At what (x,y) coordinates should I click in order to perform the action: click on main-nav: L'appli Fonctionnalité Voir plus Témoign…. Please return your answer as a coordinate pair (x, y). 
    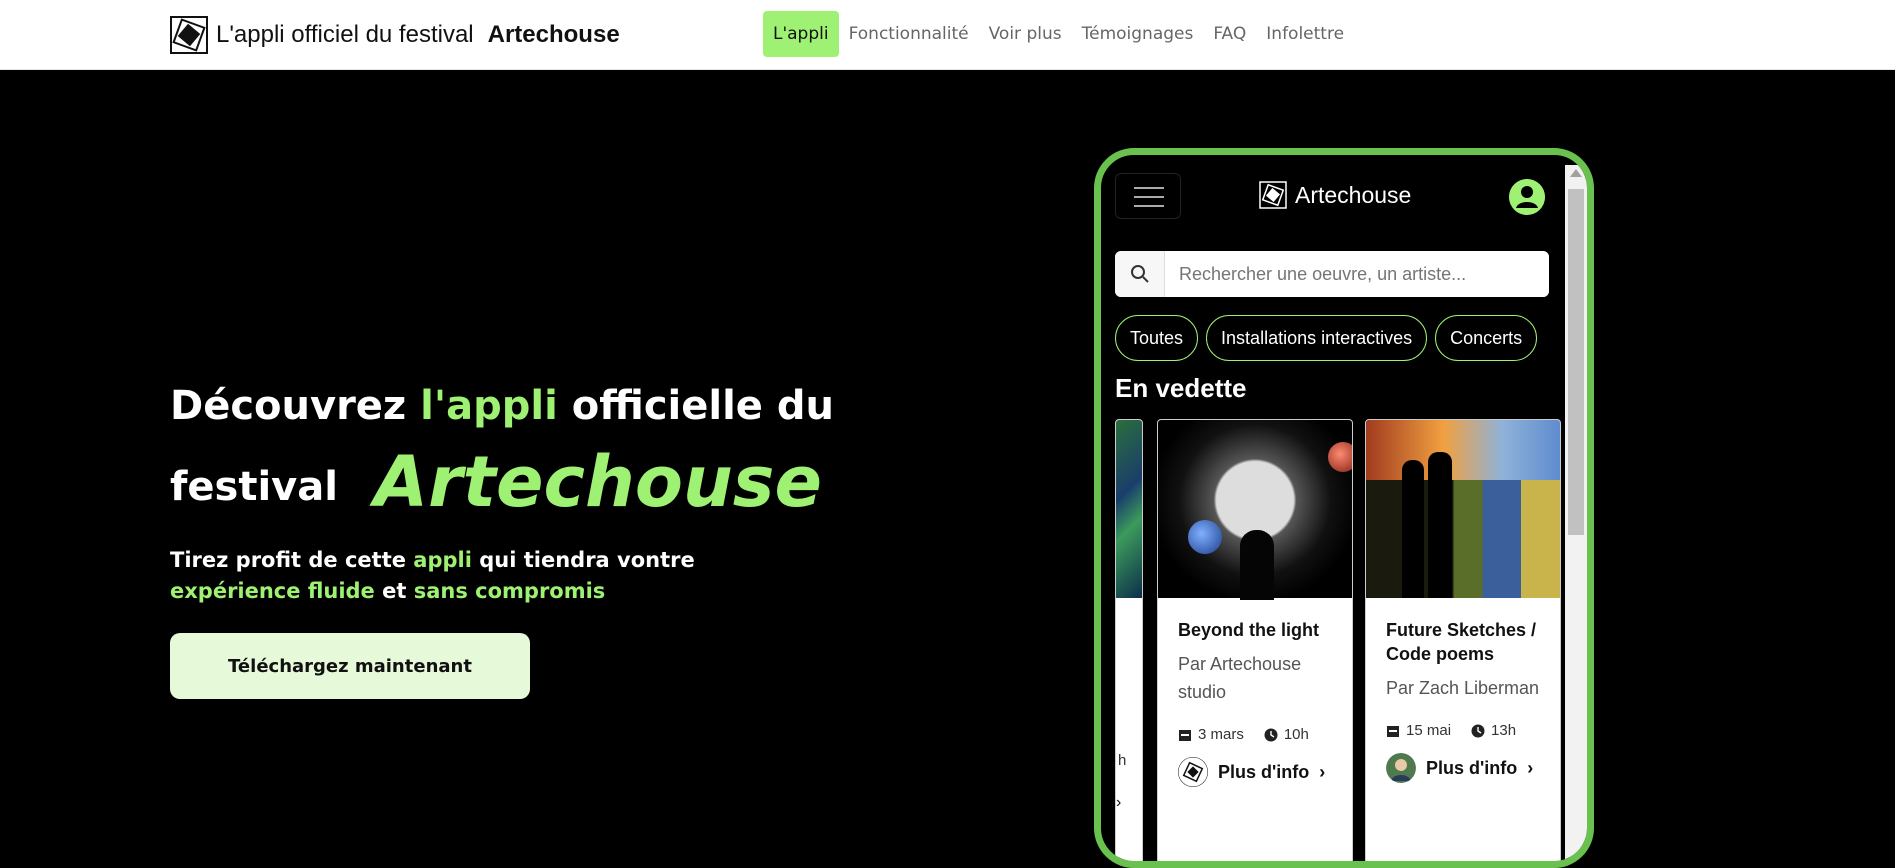
    Looking at the image, I should click on (1058, 34).